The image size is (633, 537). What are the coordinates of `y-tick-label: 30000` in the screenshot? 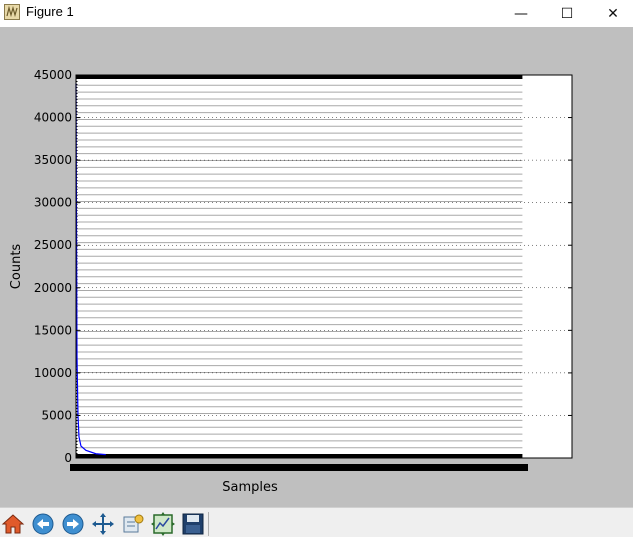 It's located at (53, 203).